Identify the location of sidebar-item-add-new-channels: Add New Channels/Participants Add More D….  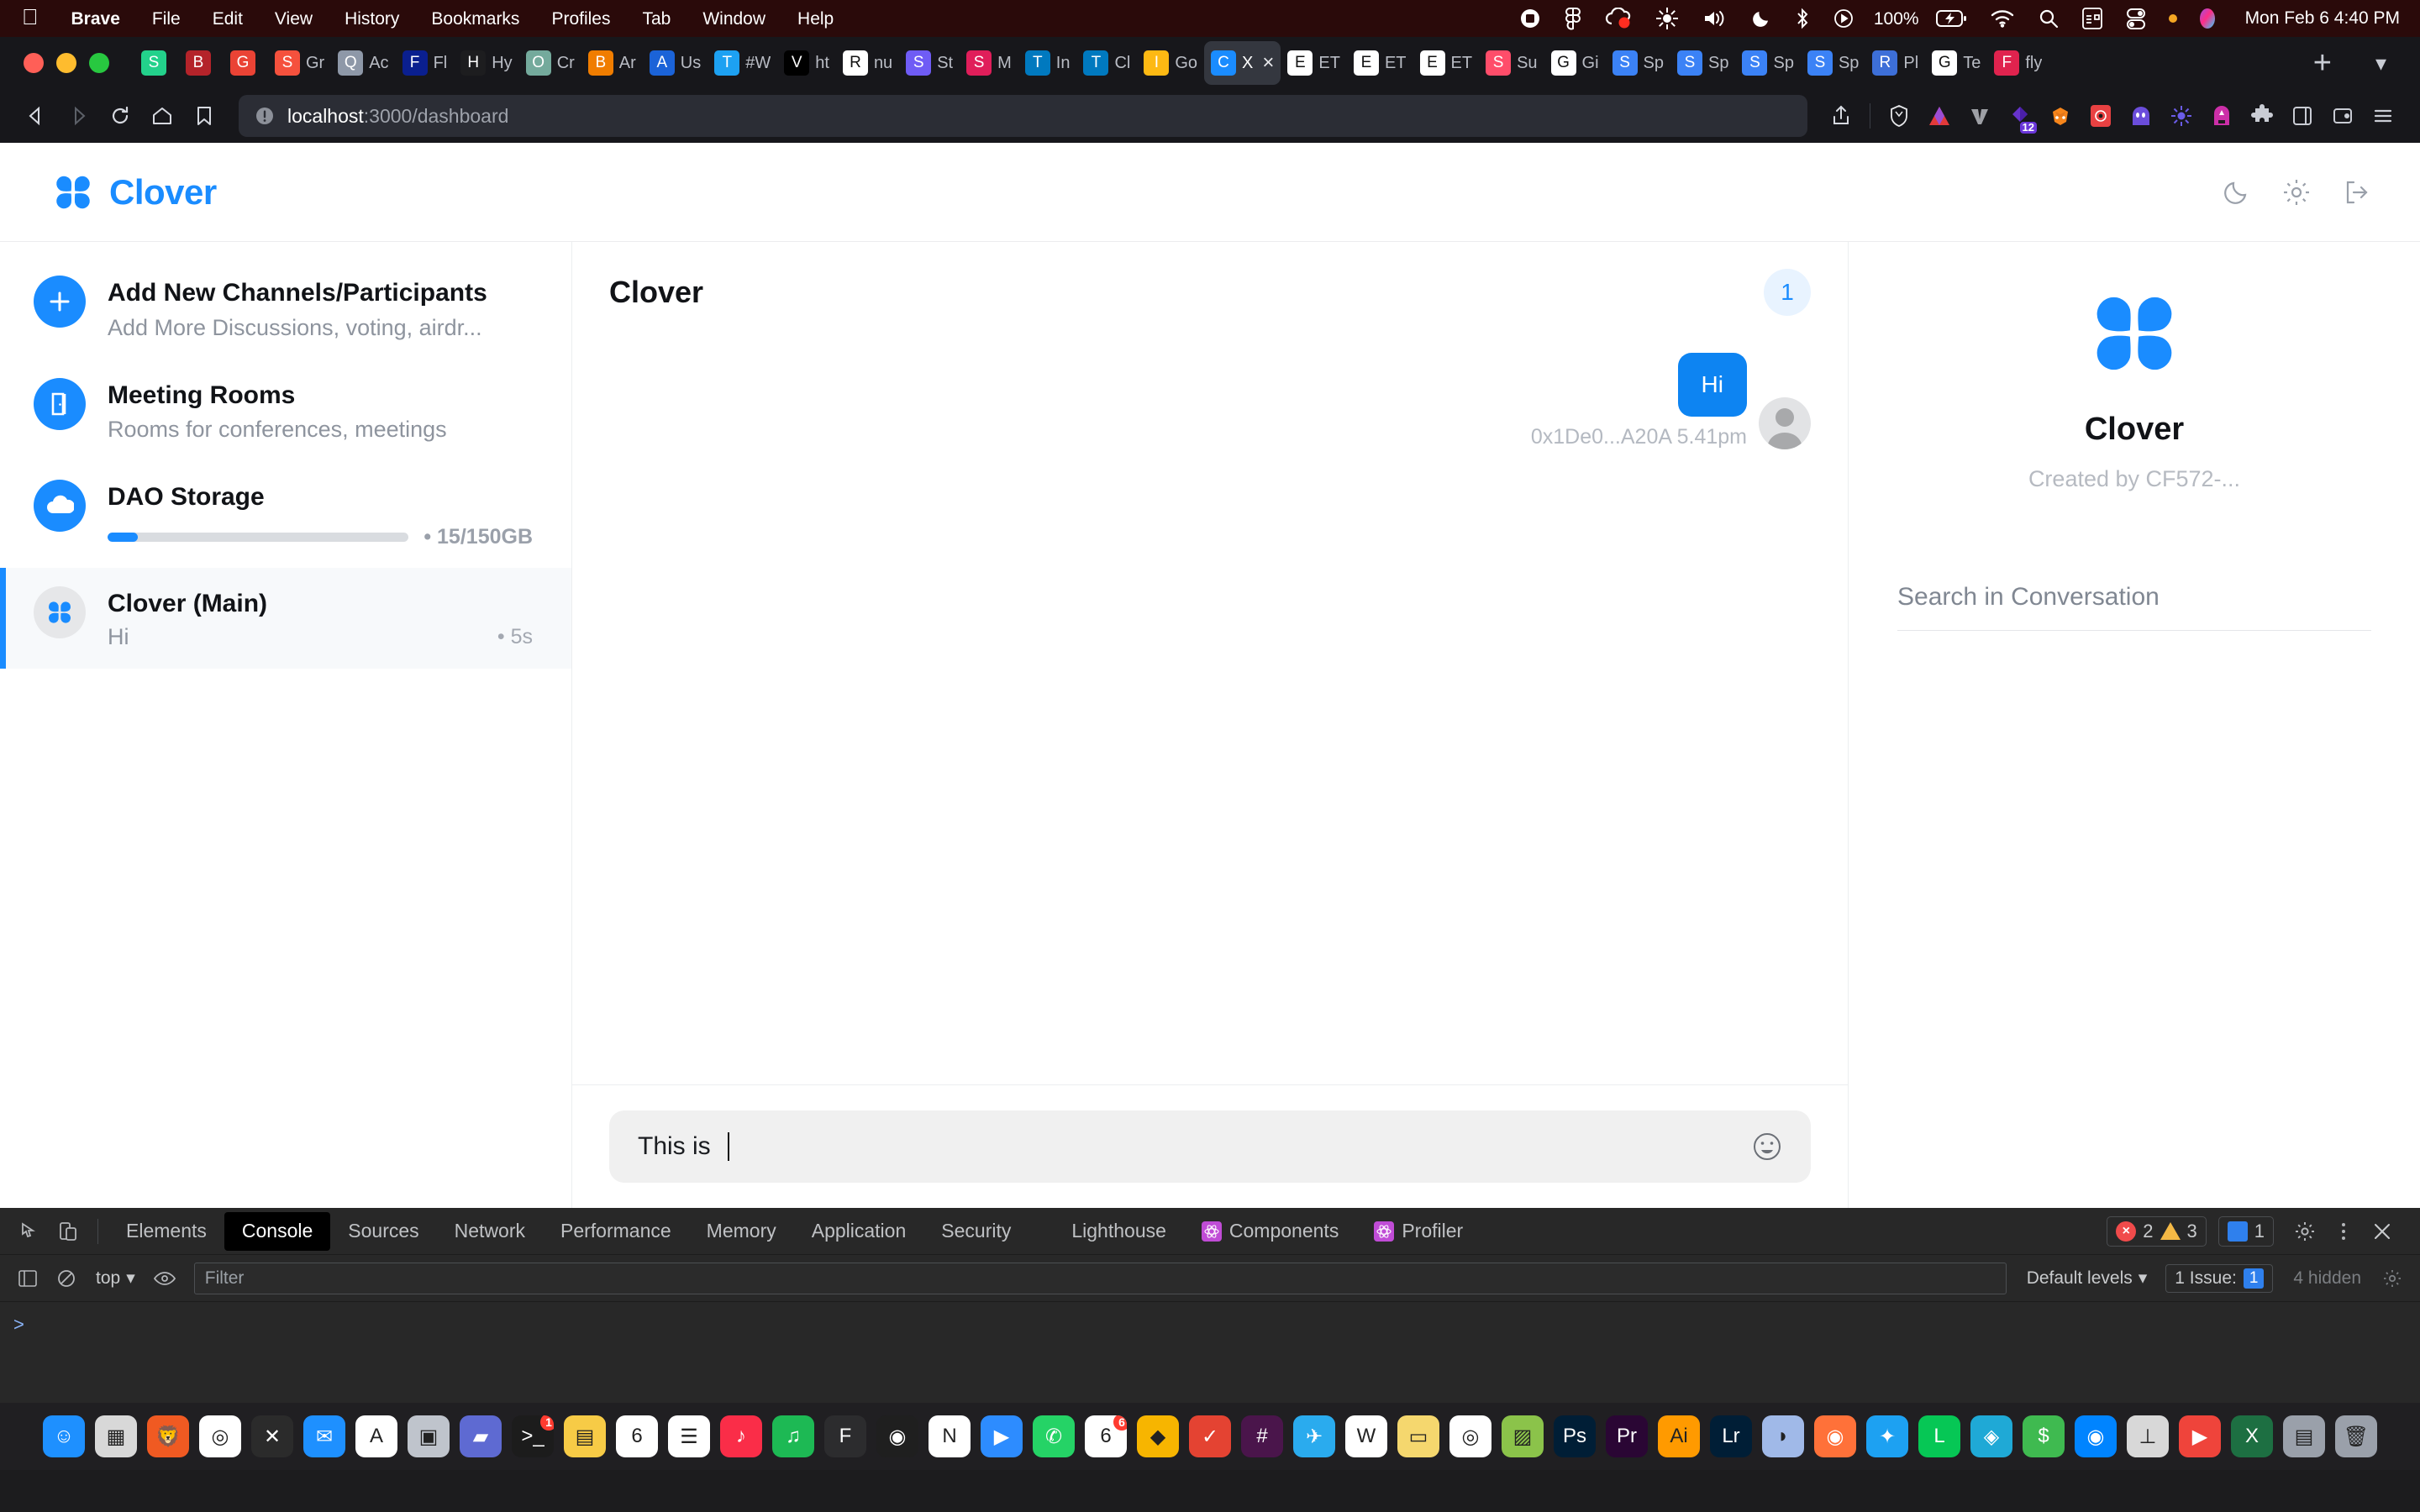
(285, 308).